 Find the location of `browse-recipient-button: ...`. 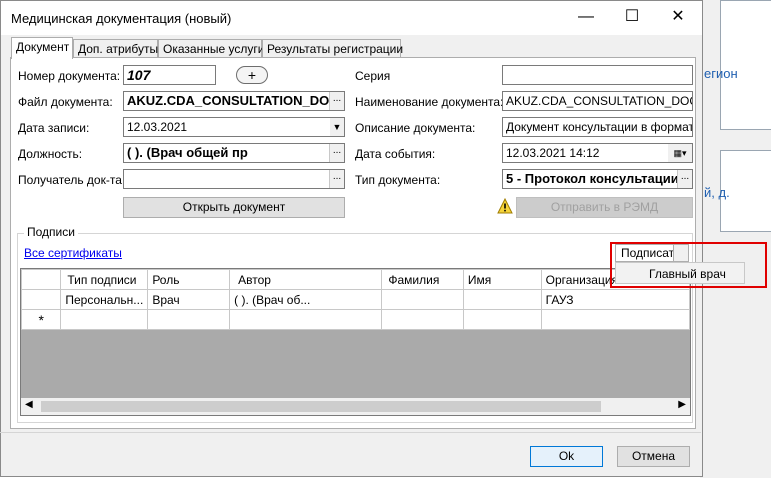

browse-recipient-button: ... is located at coordinates (336, 179).